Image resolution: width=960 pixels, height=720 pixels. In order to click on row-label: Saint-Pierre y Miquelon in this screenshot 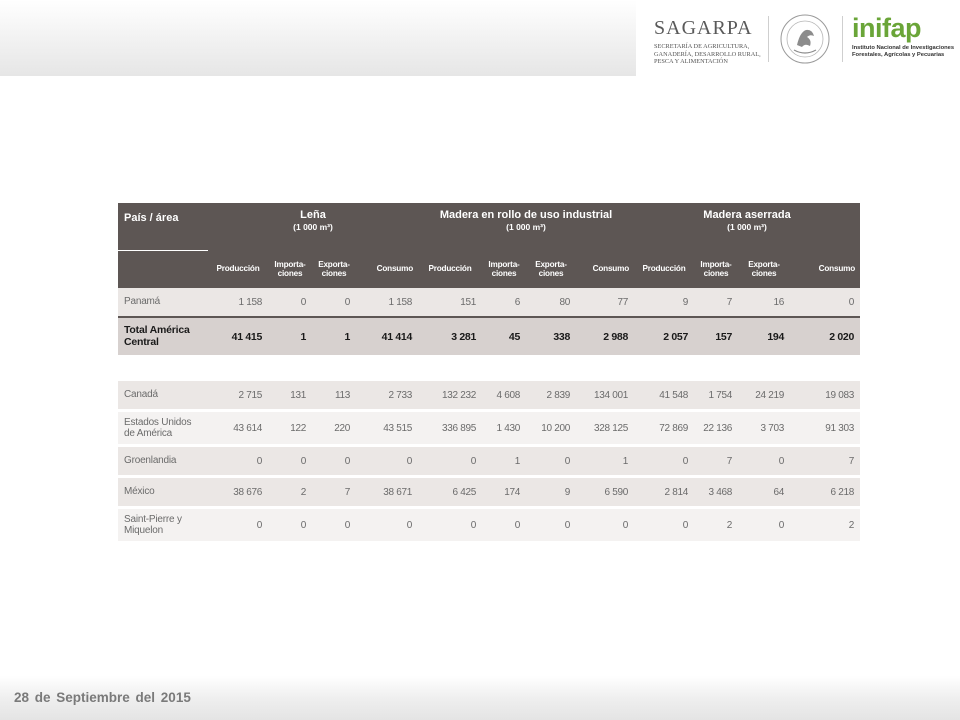, I will do `click(163, 523)`.